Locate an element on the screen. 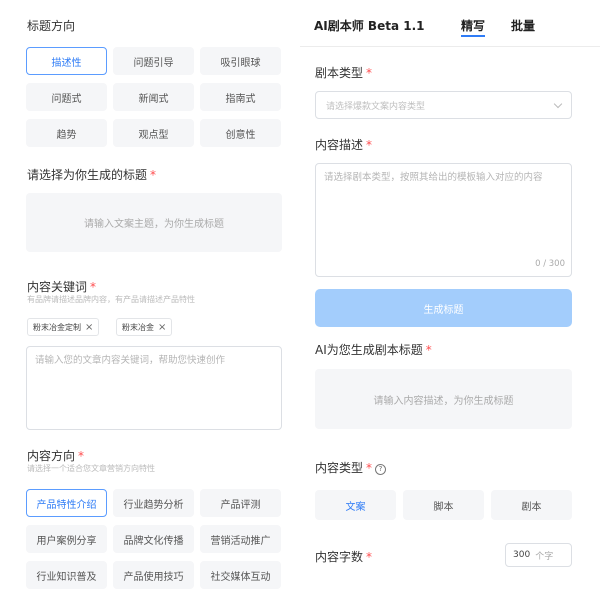 The width and height of the screenshot is (600, 600). title-direction-option-trend: 趋势 is located at coordinates (66, 133).